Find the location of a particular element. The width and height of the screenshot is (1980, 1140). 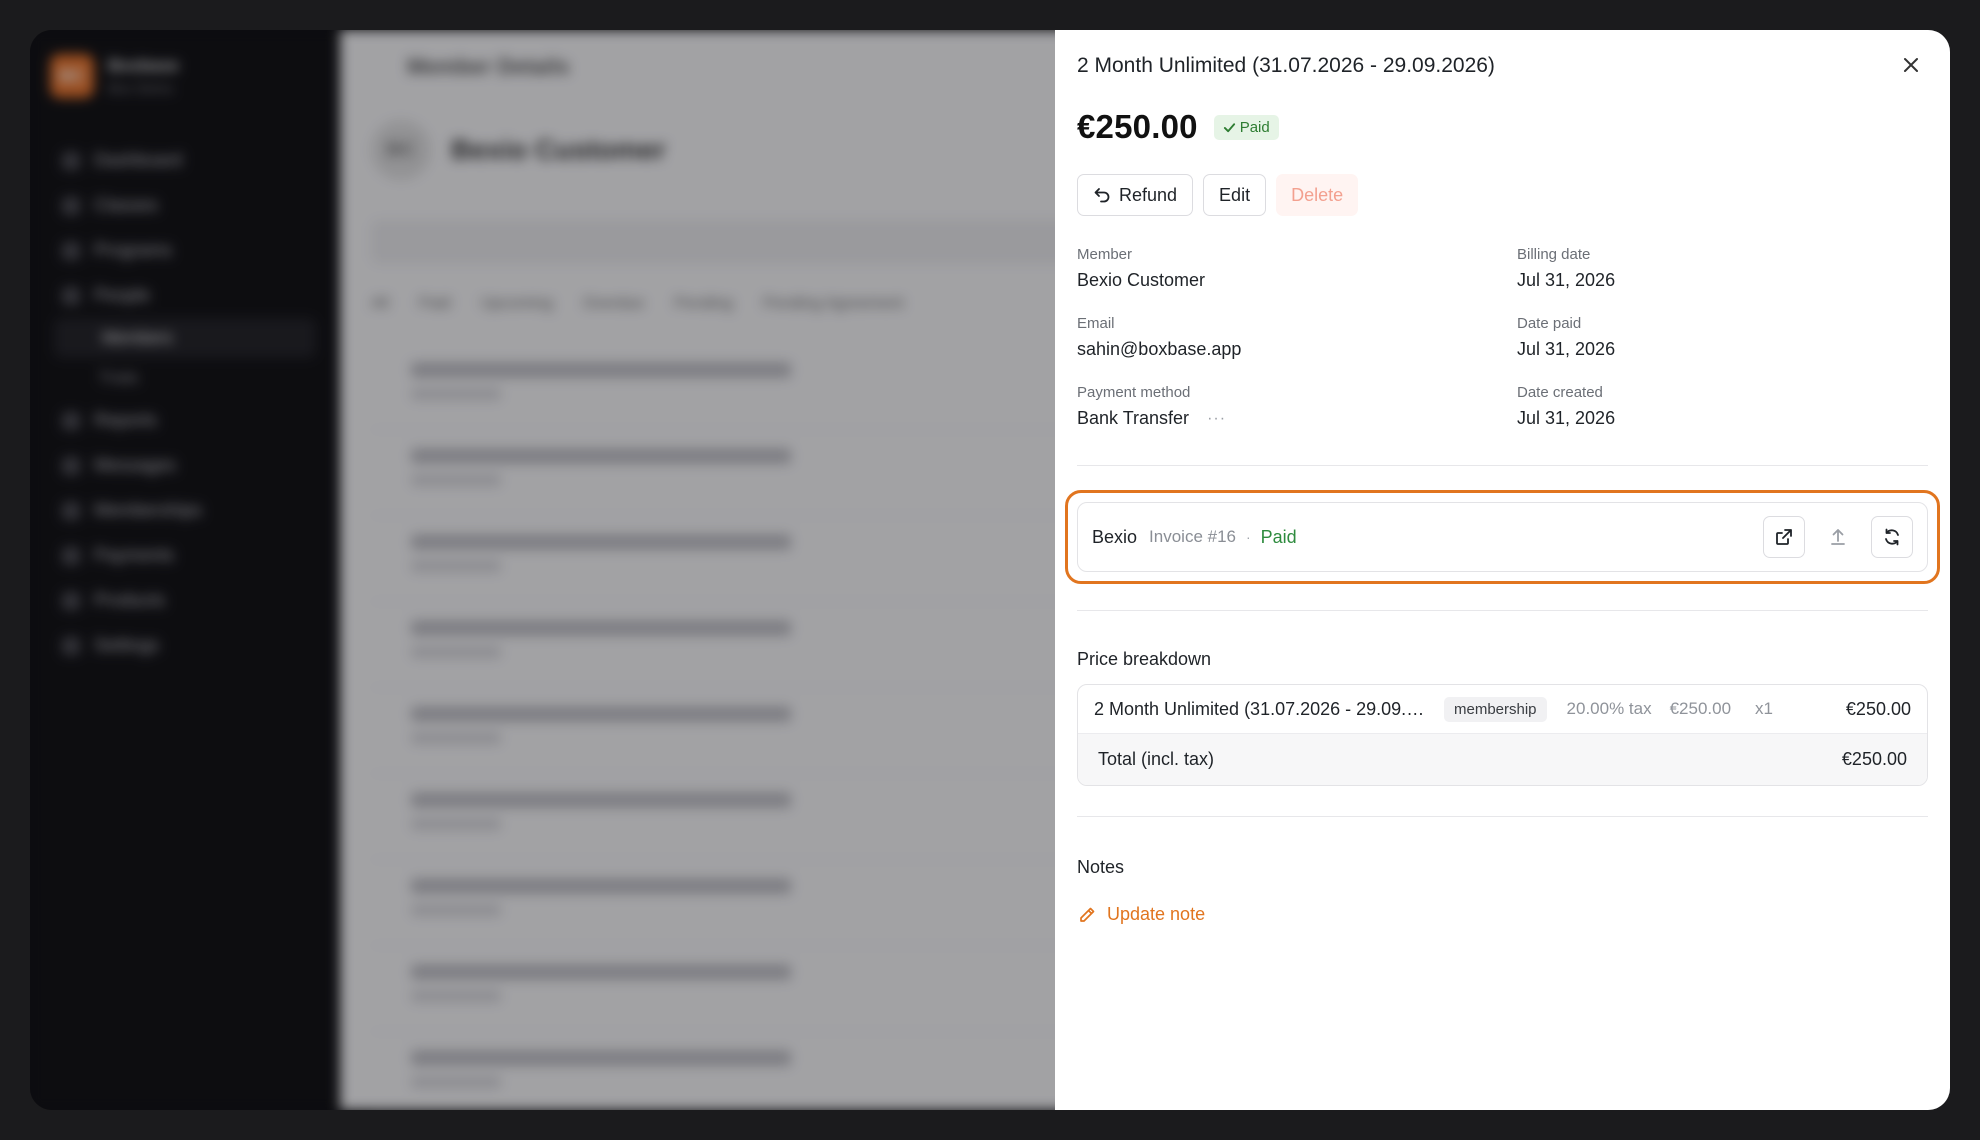

external-link-icon is located at coordinates (1784, 537).